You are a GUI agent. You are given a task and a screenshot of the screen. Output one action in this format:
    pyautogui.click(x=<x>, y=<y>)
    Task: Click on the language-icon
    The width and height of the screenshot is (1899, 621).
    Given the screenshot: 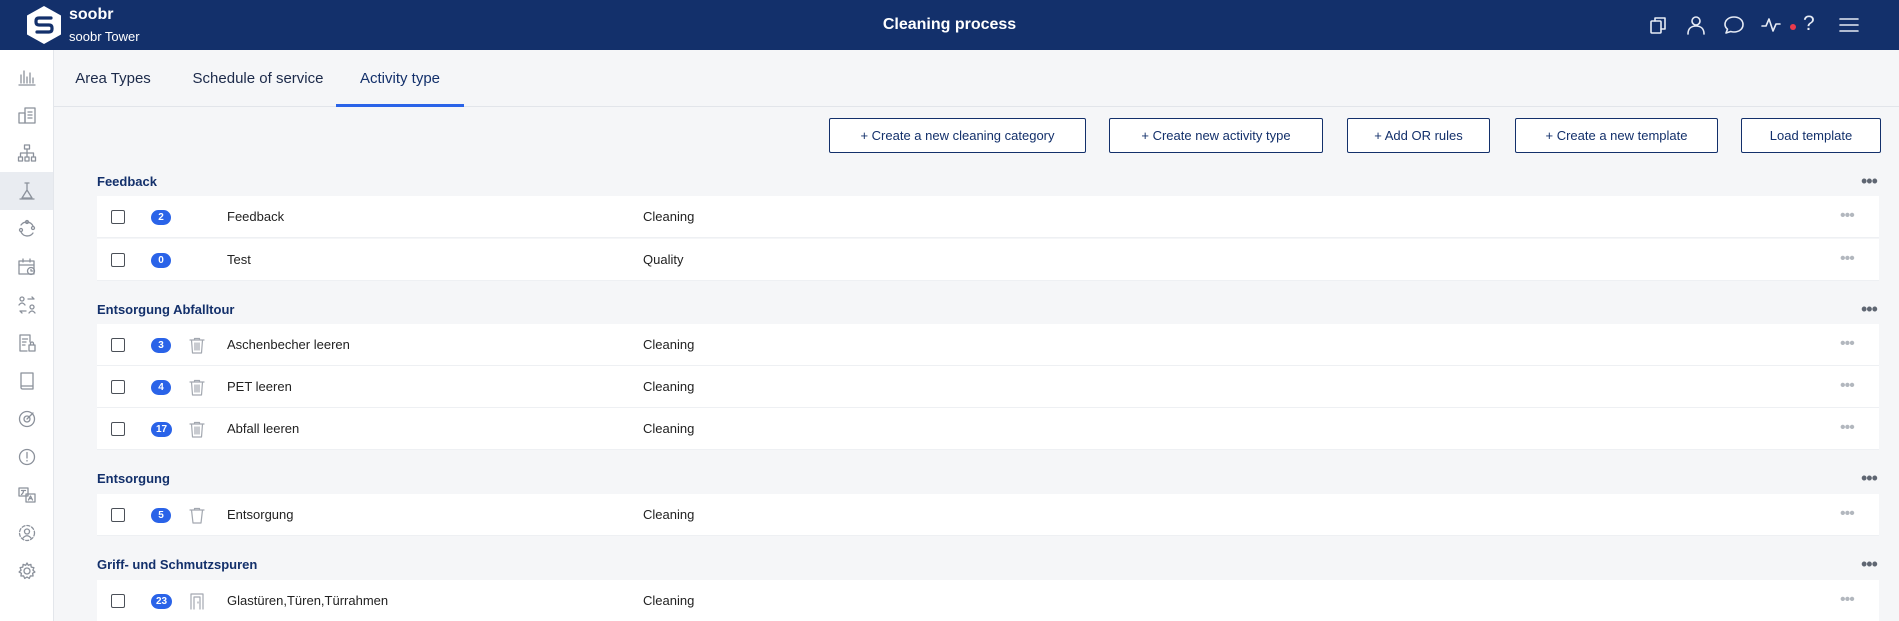 What is the action you would take?
    pyautogui.click(x=26, y=495)
    